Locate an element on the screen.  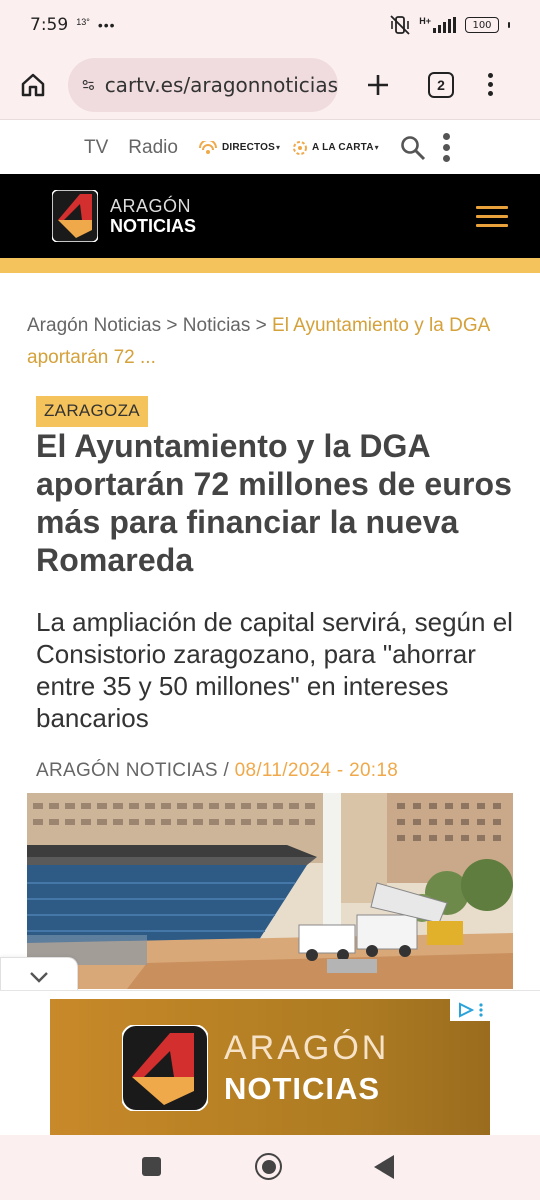
address-bar: cartv.es/aragonnoticias is located at coordinates (203, 84).